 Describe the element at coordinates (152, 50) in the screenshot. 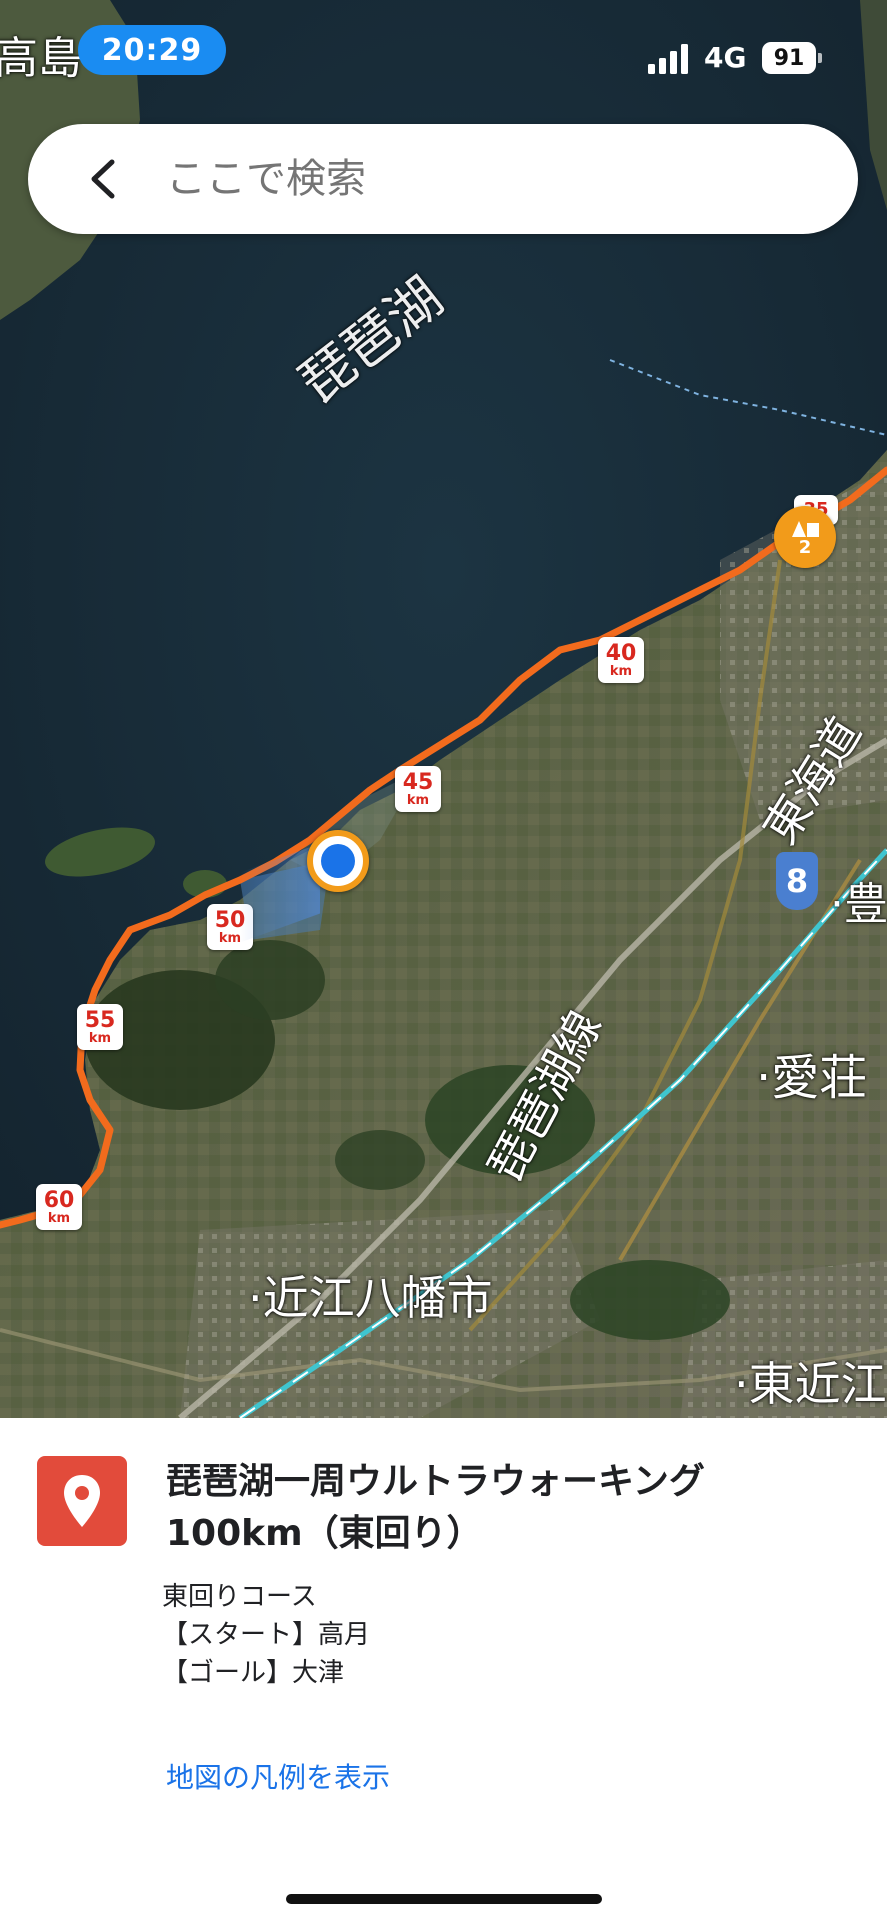

I see `clock: 20:29` at that location.